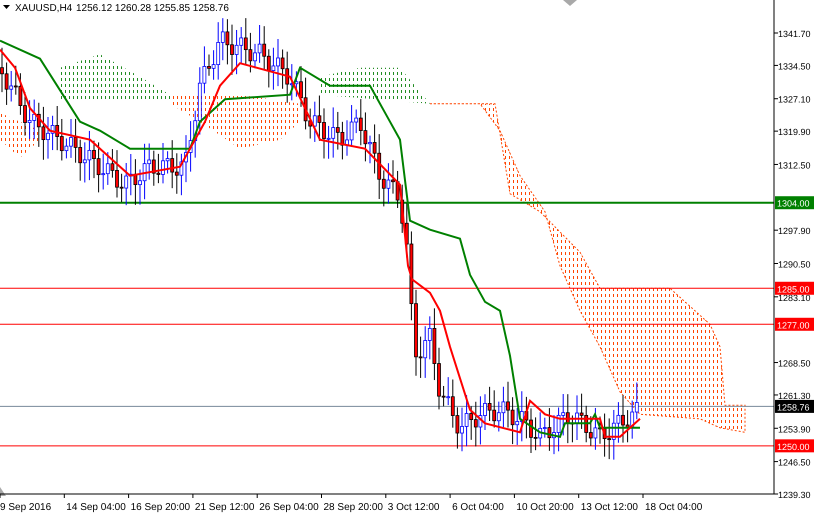  Describe the element at coordinates (794, 34) in the screenshot. I see `price-axis-label: 1341.70` at that location.